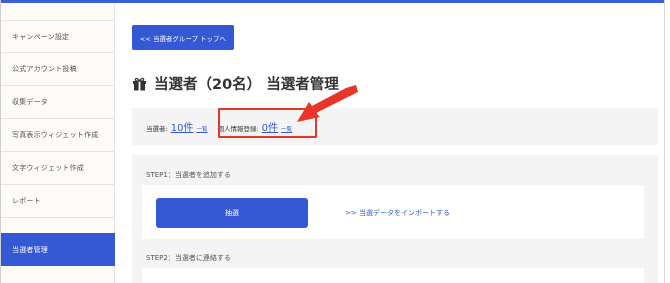 The height and width of the screenshot is (283, 670). What do you see at coordinates (57, 201) in the screenshot?
I see `sidebar-item-report: レポート` at bounding box center [57, 201].